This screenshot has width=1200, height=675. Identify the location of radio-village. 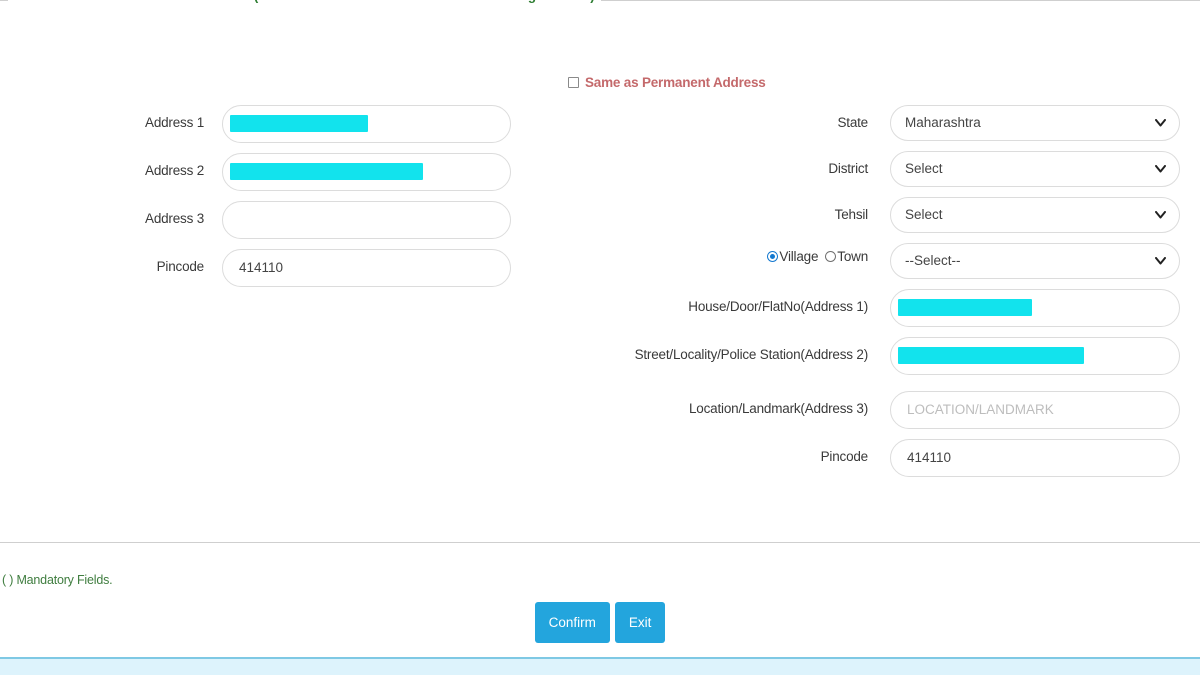
(773, 256).